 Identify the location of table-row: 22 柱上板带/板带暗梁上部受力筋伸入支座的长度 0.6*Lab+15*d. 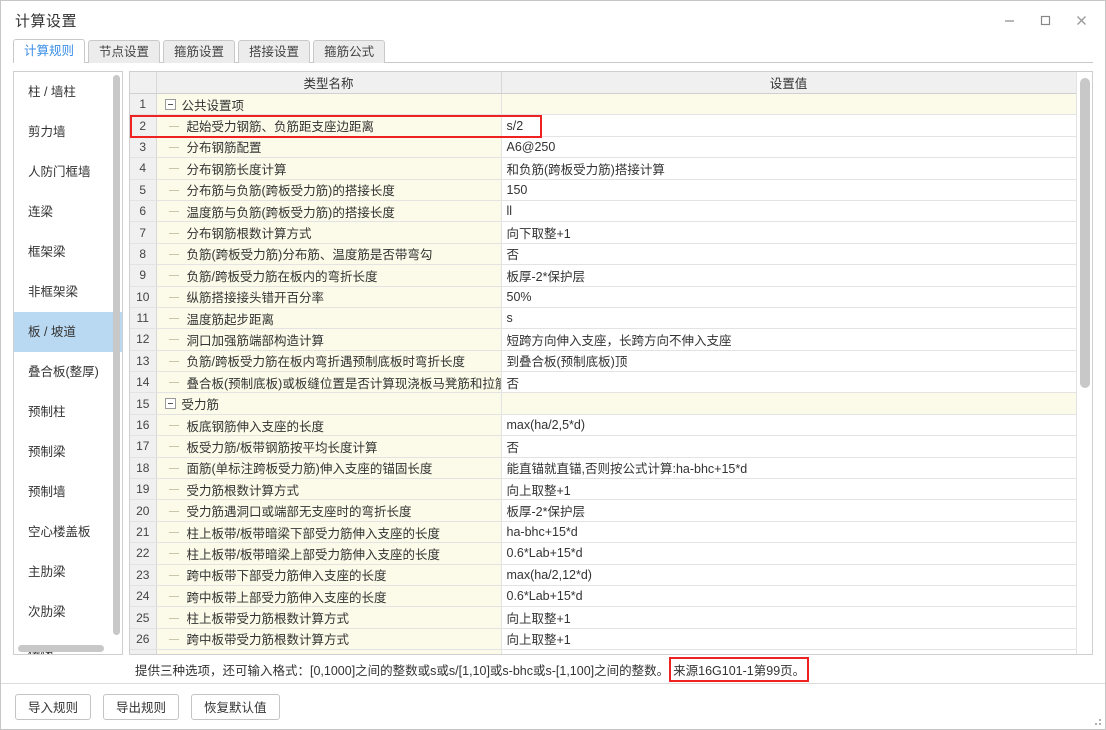
(611, 553).